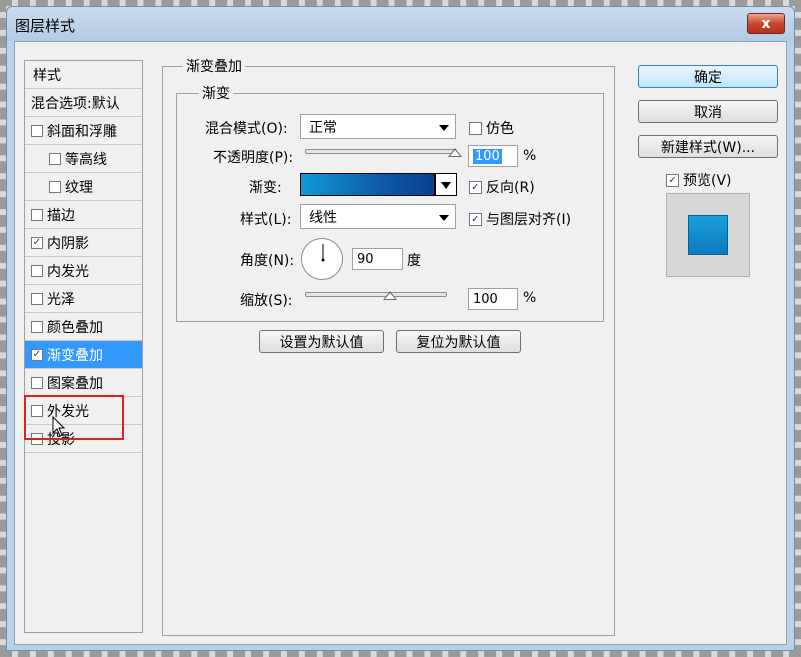  Describe the element at coordinates (323, 253) in the screenshot. I see `angle-dial-needle-icon` at that location.